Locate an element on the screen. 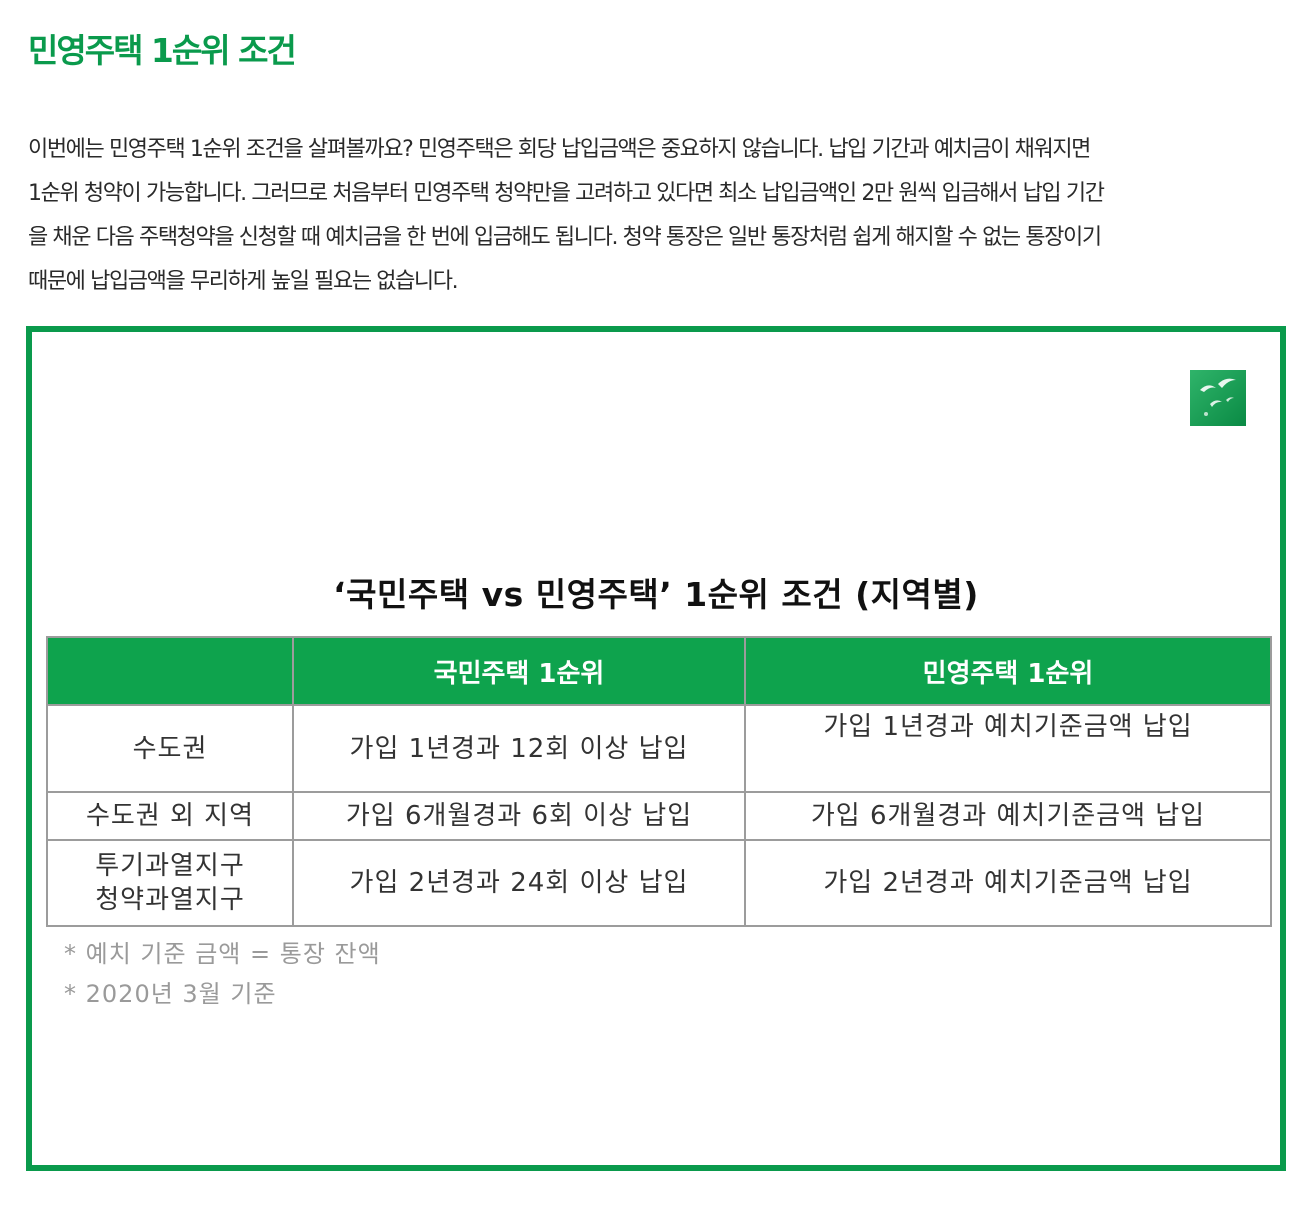 The height and width of the screenshot is (1208, 1312). header-private-housing: 민영주택 1순위 is located at coordinates (1008, 671).